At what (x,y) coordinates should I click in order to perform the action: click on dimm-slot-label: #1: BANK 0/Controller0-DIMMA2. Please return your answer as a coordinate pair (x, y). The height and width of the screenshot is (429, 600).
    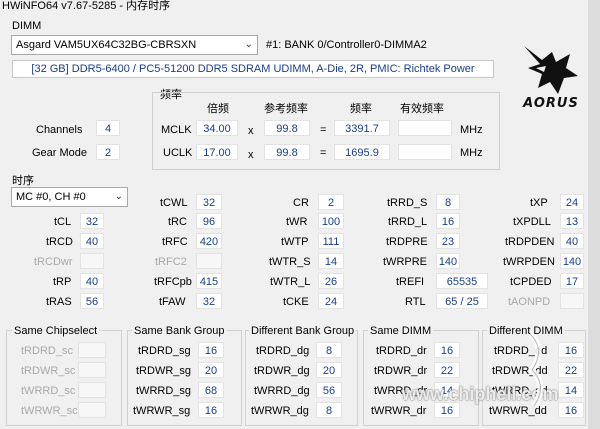
    Looking at the image, I should click on (346, 45).